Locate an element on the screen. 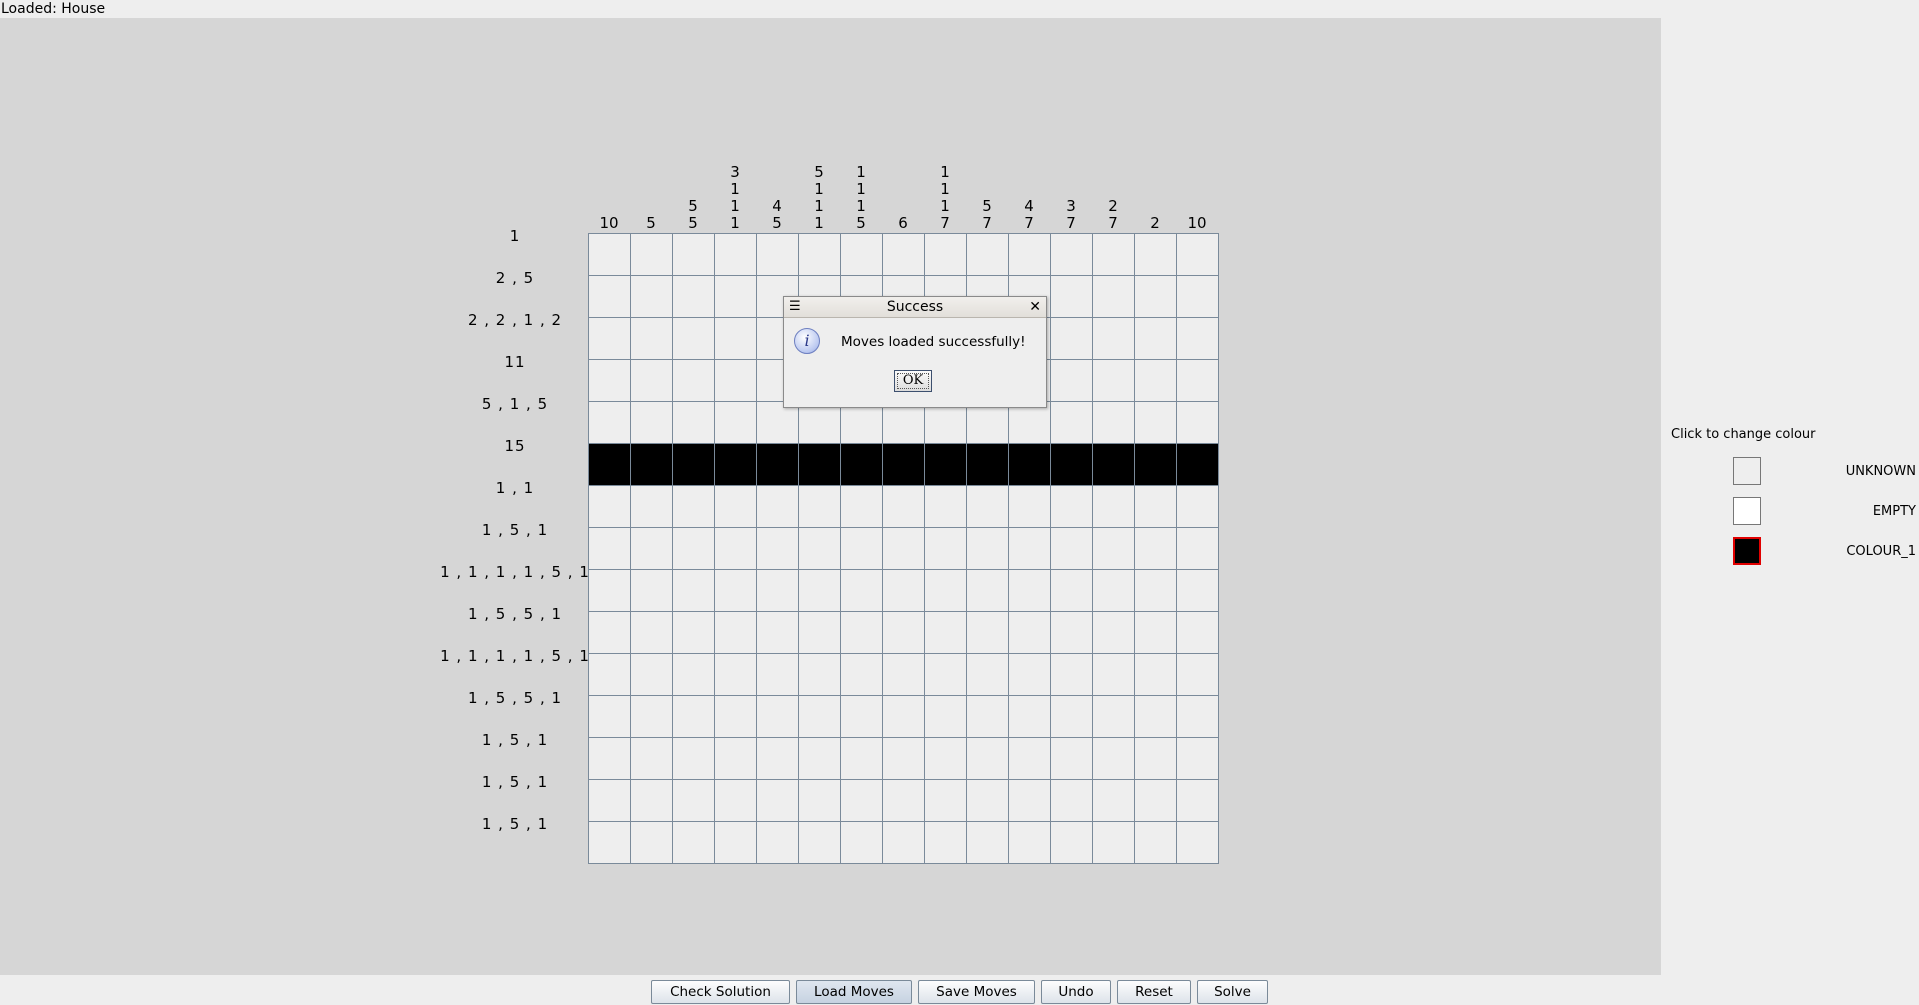  reset-button: Reset is located at coordinates (1154, 992).